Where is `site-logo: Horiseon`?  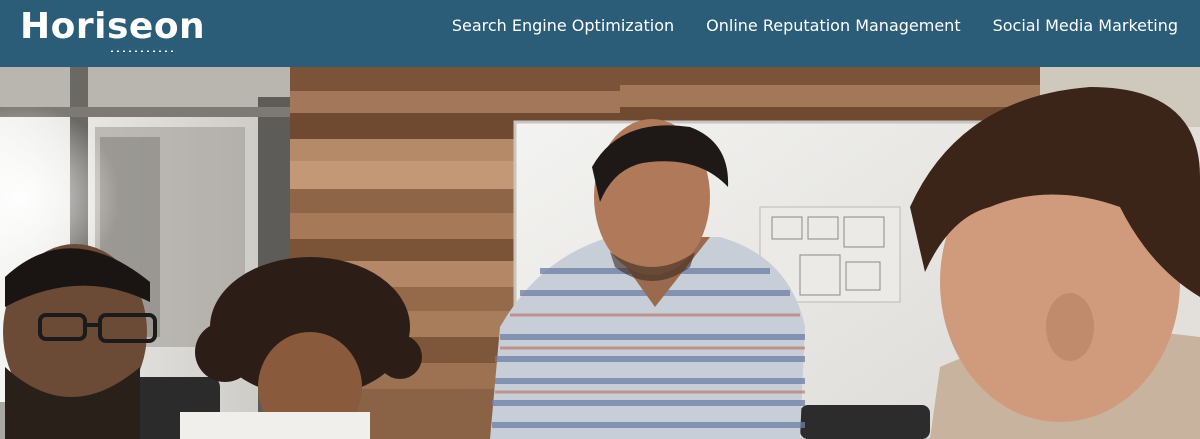 site-logo: Horiseon is located at coordinates (112, 30).